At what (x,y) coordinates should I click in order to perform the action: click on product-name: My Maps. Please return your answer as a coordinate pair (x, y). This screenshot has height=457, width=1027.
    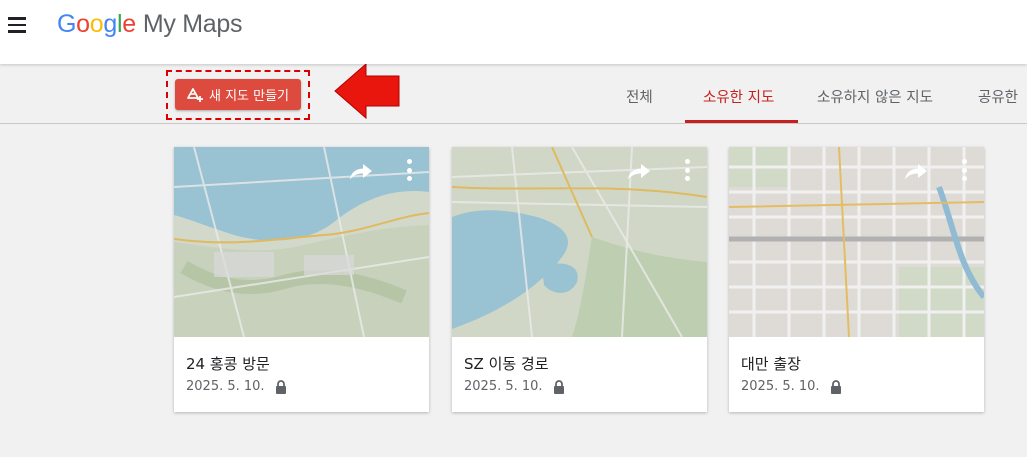
    Looking at the image, I should click on (192, 24).